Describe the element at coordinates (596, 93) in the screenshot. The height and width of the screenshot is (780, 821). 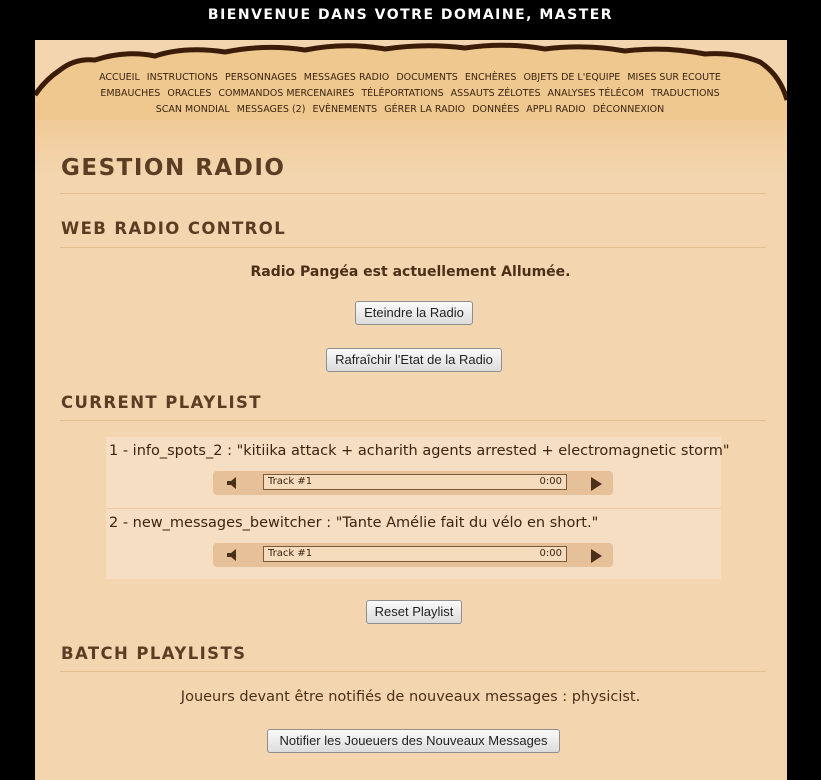
I see `nav-analyses-telecom: ANALYSES TÉLÉCOM` at that location.